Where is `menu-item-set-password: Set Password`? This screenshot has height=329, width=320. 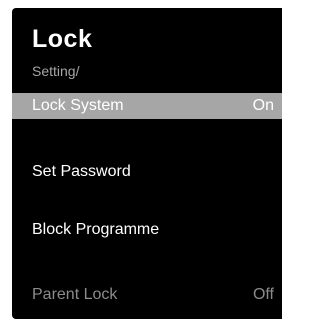
menu-item-set-password: Set Password is located at coordinates (147, 172).